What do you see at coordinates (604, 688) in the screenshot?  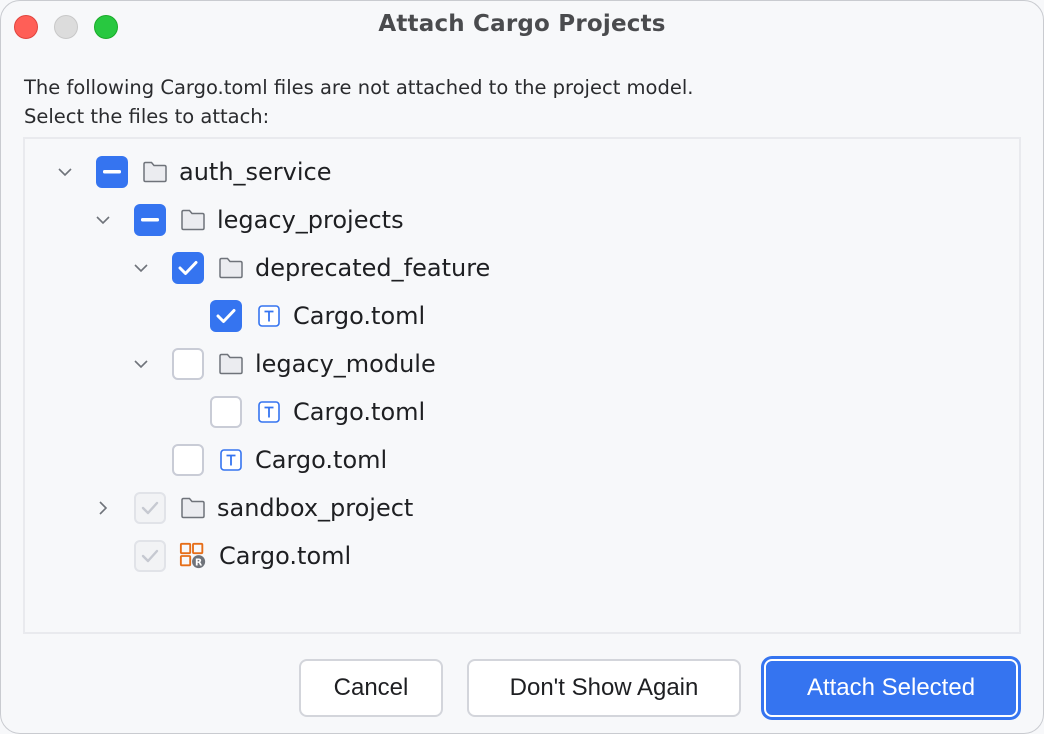 I see `dont-show-again-button: Don't Show Again` at bounding box center [604, 688].